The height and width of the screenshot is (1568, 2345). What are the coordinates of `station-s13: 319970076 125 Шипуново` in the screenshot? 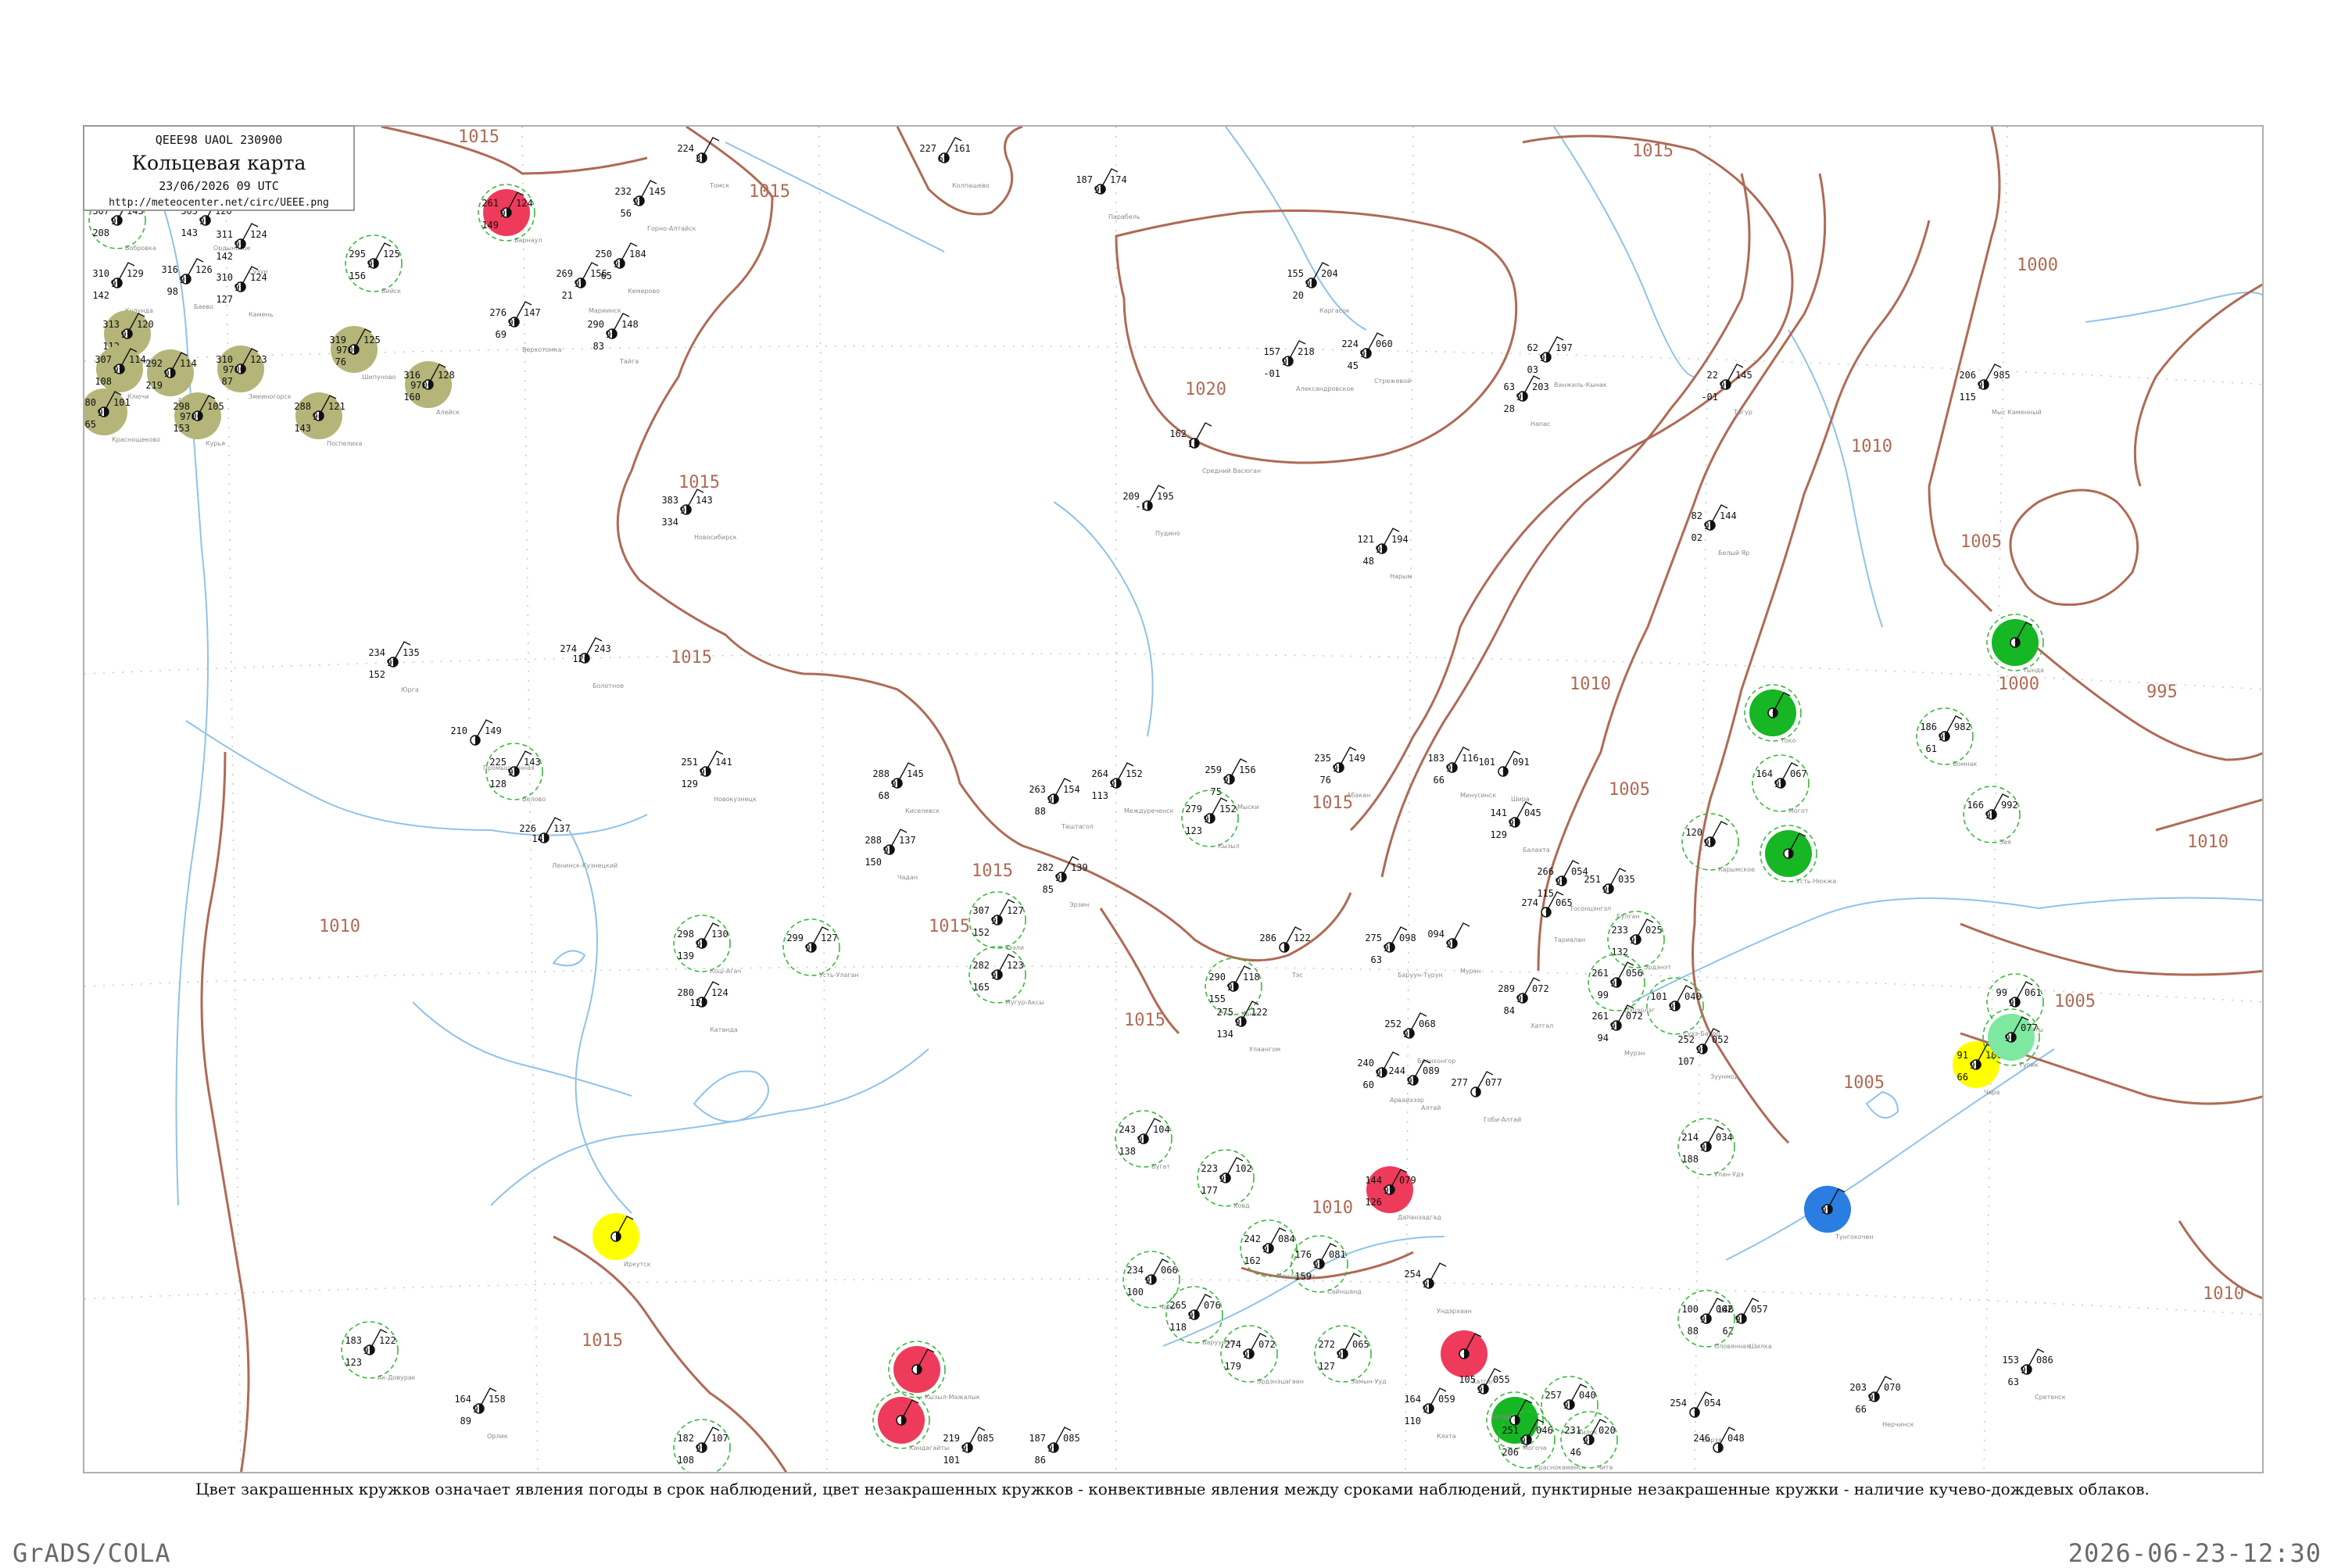 It's located at (362, 353).